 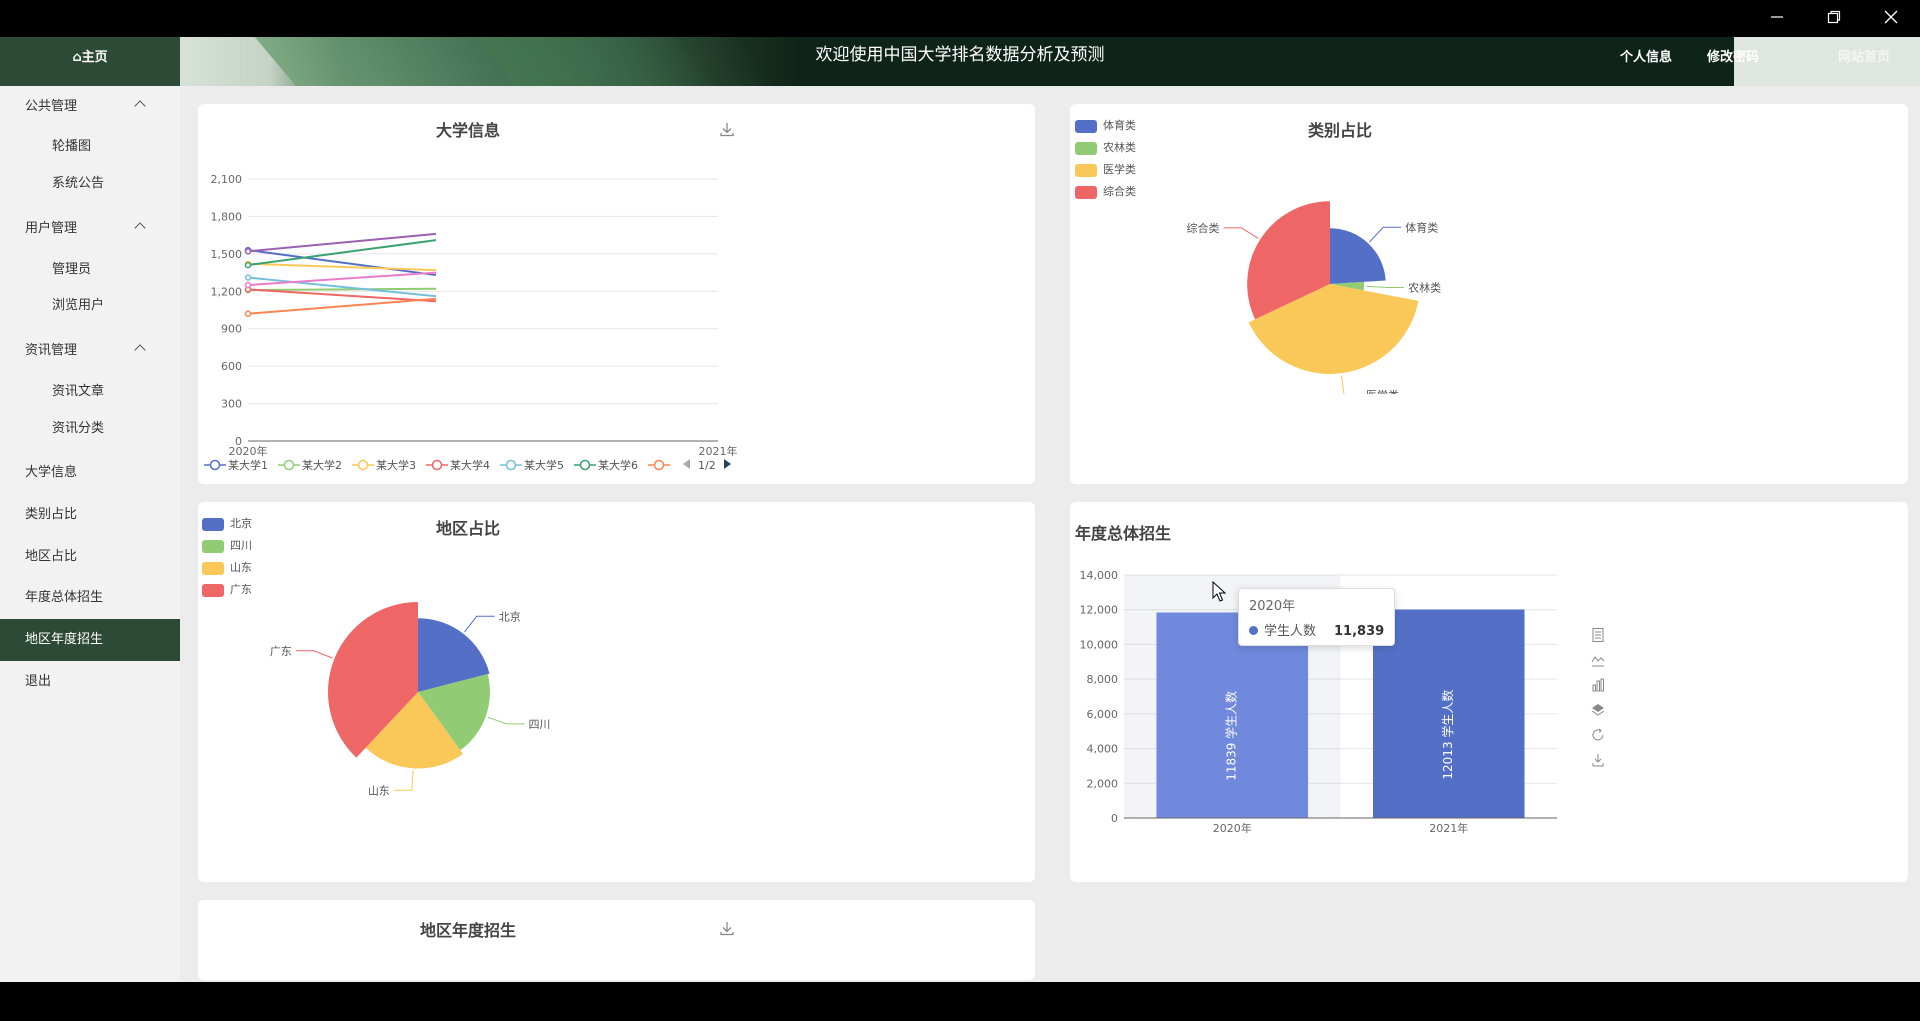 I want to click on legend-item: 农林类, so click(x=1105, y=148).